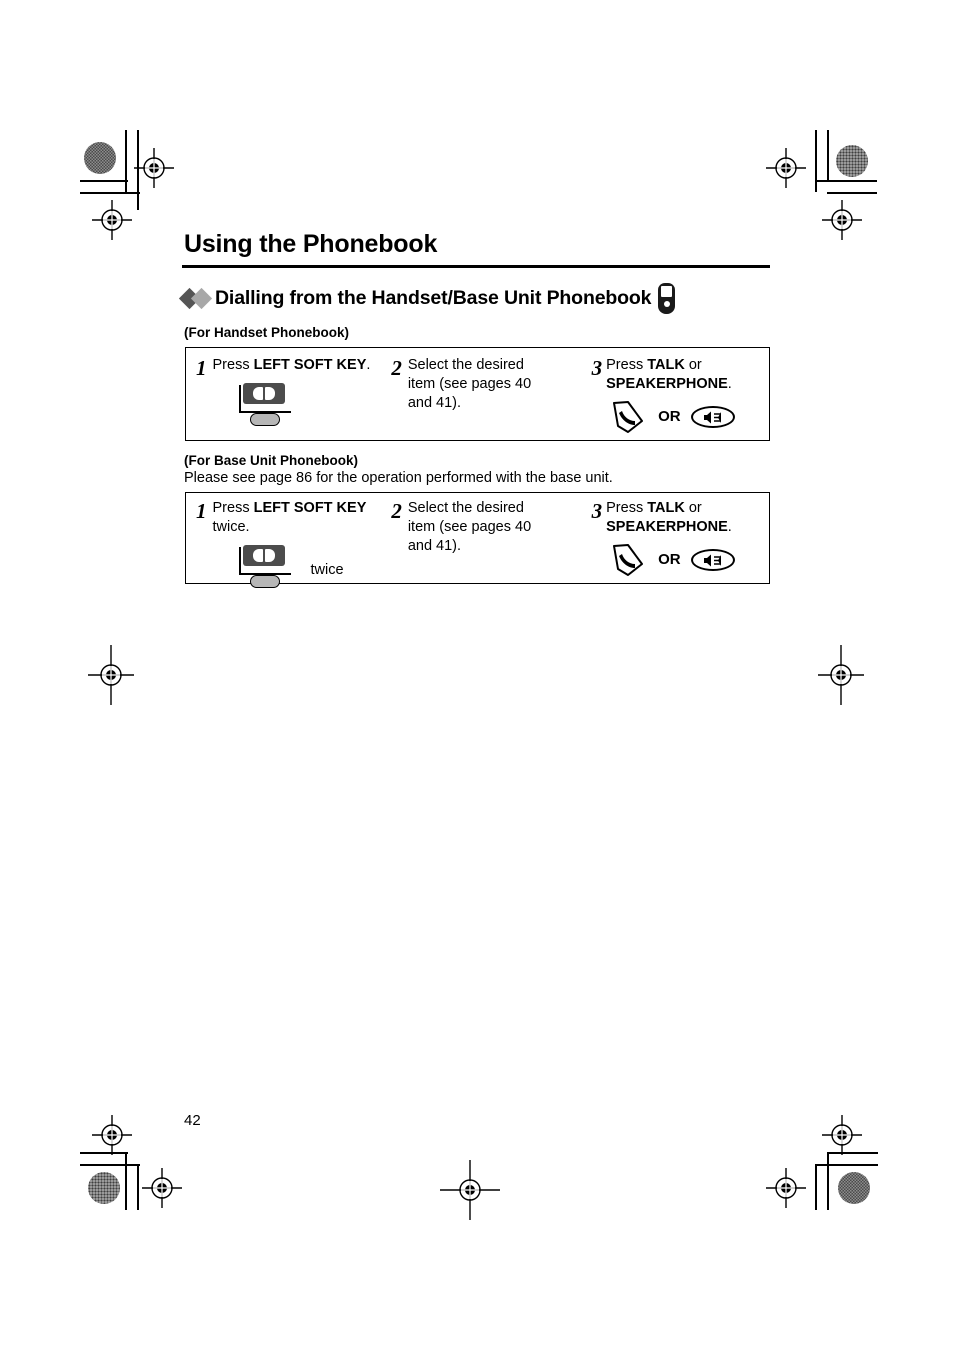  I want to click on base-step-3-text-talk: TALK, so click(666, 508).